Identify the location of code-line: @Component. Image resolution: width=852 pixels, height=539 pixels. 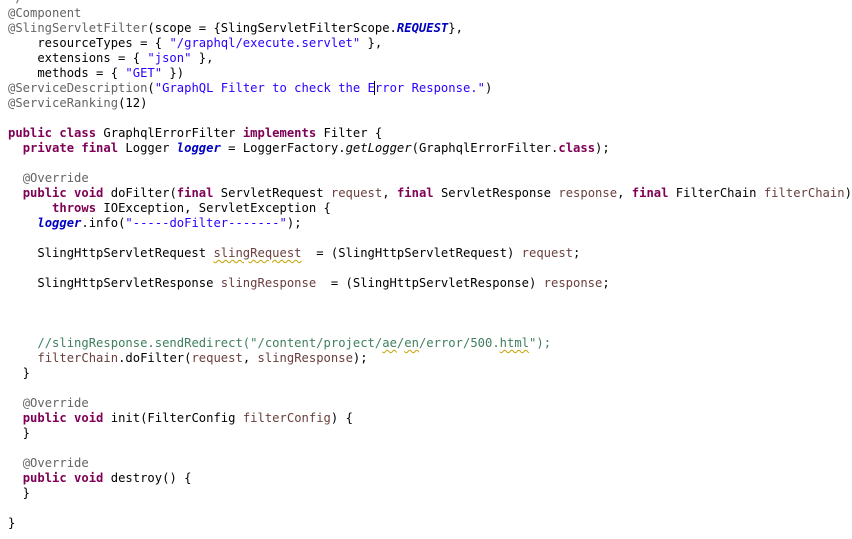
(44, 13).